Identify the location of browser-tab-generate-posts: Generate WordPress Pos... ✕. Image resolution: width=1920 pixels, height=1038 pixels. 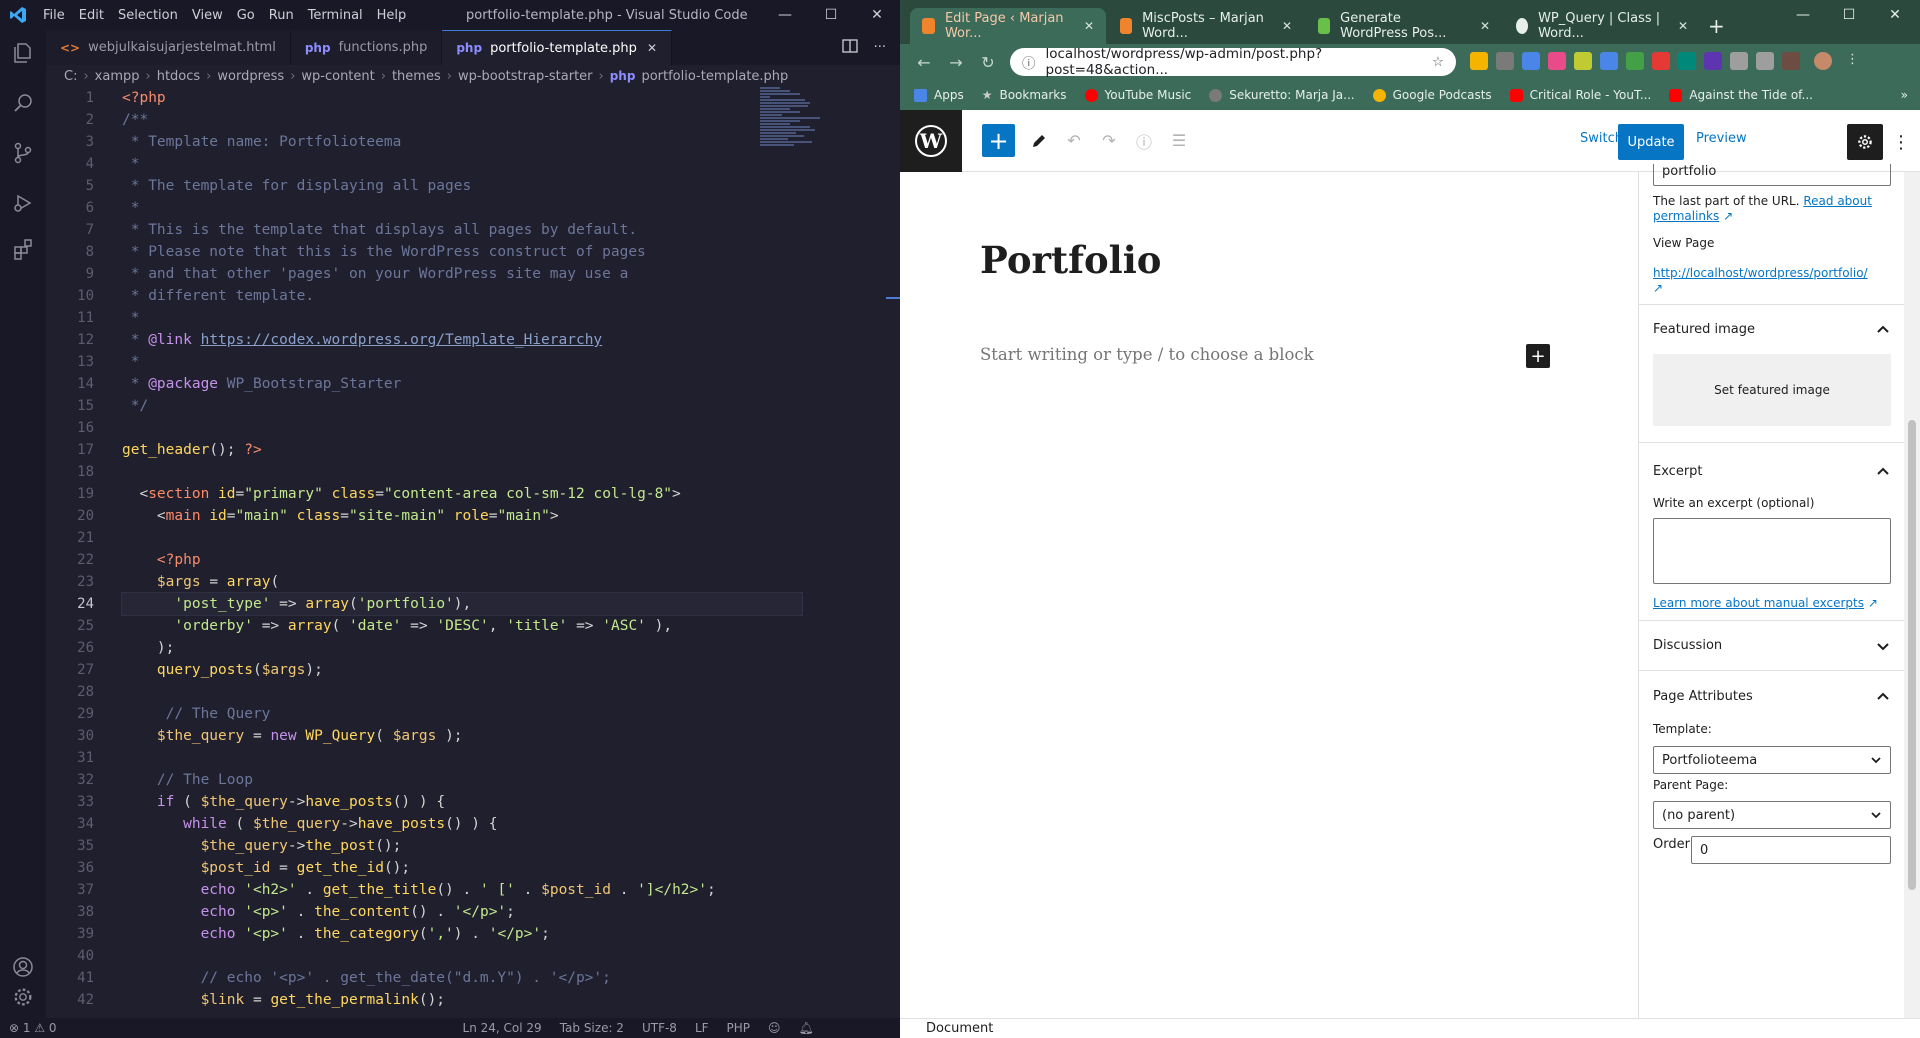
(1404, 26).